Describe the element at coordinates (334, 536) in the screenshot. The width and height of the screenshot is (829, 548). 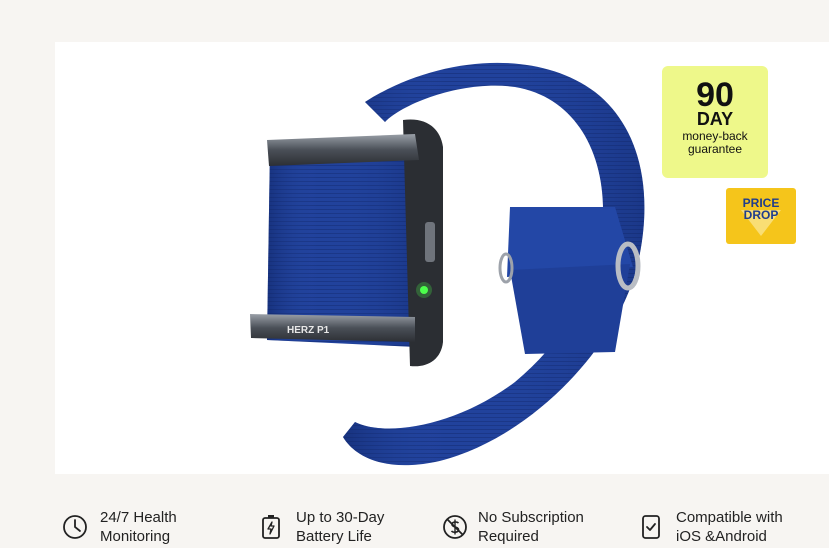
I see `feature-line-2: Battery Life` at that location.